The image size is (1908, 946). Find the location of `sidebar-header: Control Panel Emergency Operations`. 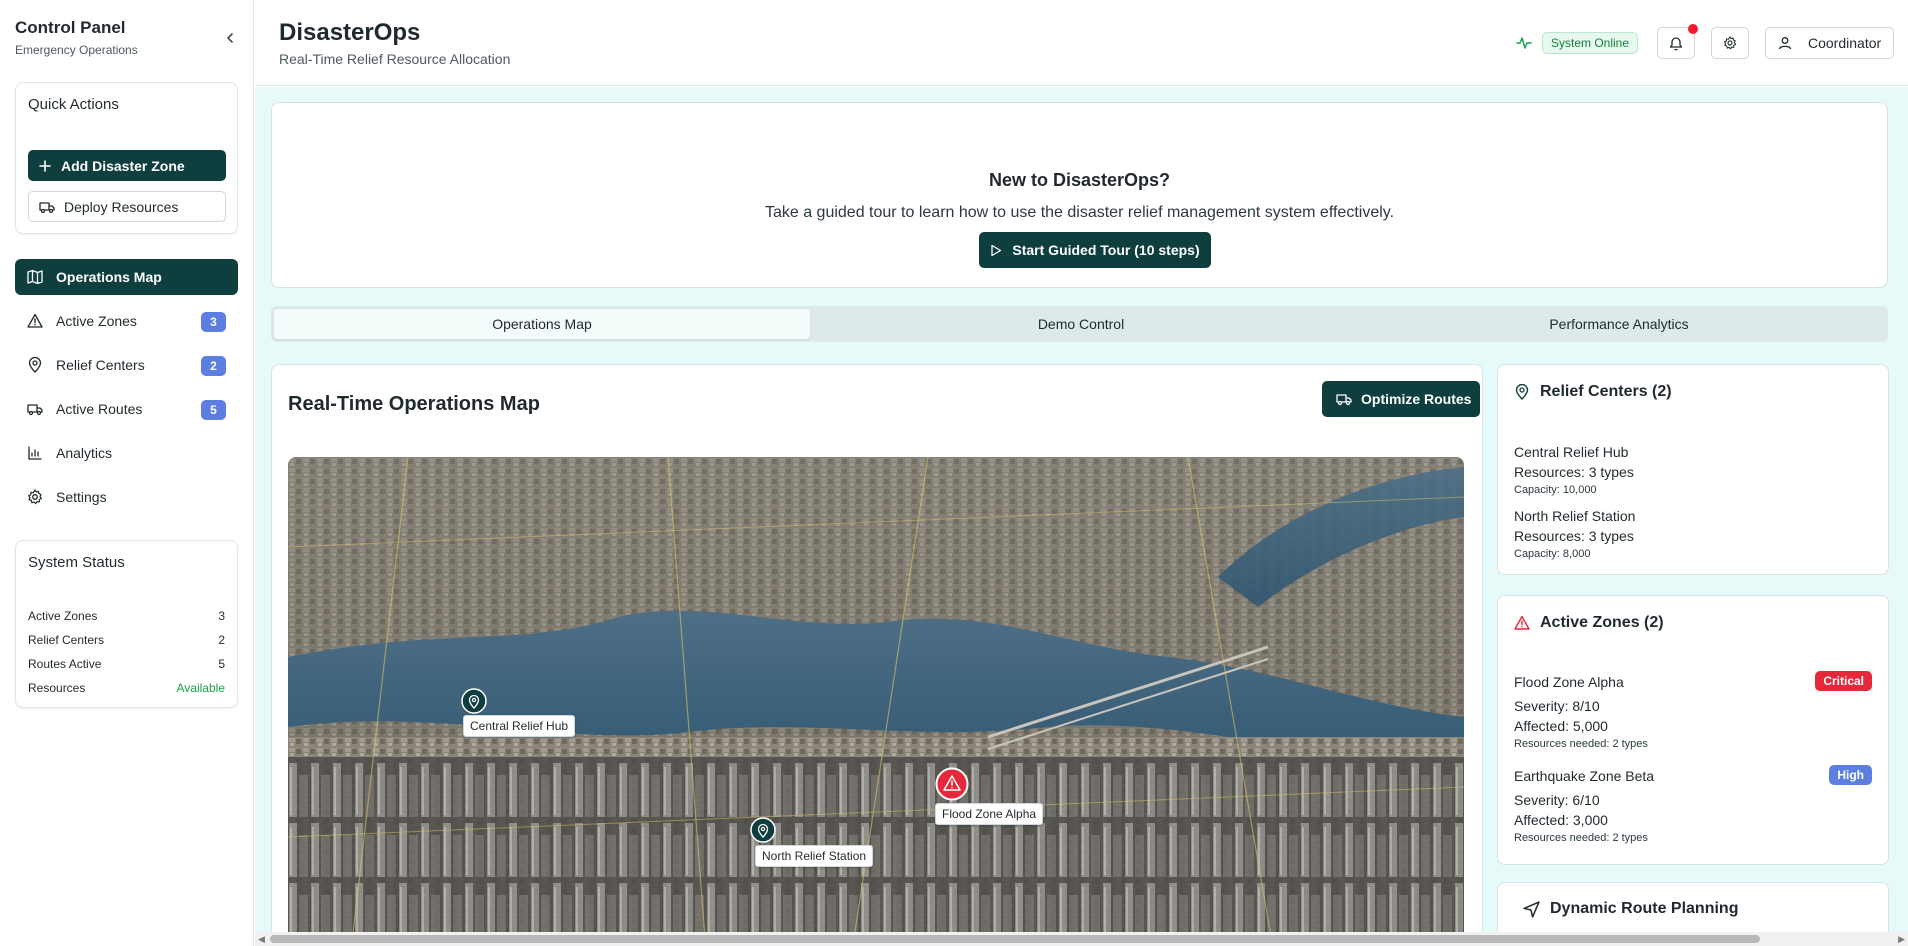

sidebar-header: Control Panel Emergency Operations is located at coordinates (127, 38).